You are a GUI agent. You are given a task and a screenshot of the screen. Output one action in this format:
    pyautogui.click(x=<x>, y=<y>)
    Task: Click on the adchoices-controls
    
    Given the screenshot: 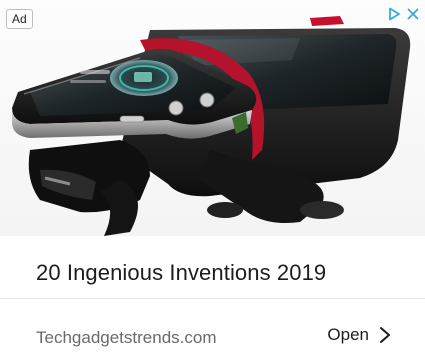 What is the action you would take?
    pyautogui.click(x=403, y=14)
    